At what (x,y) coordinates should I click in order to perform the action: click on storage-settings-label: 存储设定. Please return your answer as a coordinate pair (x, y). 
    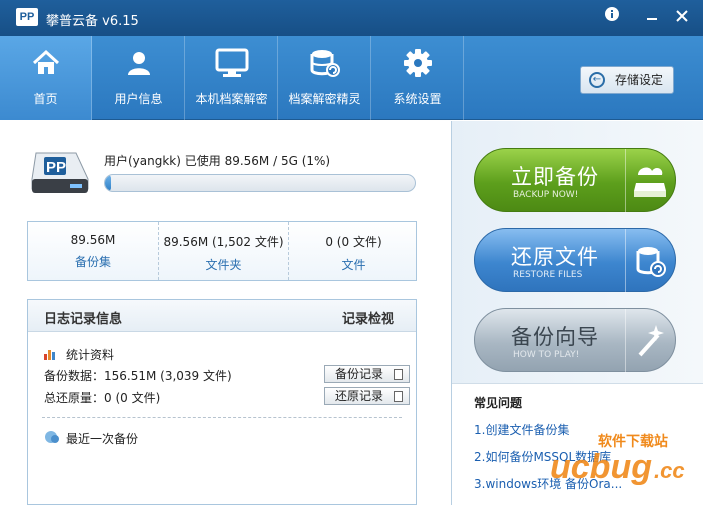
    Looking at the image, I should click on (639, 80).